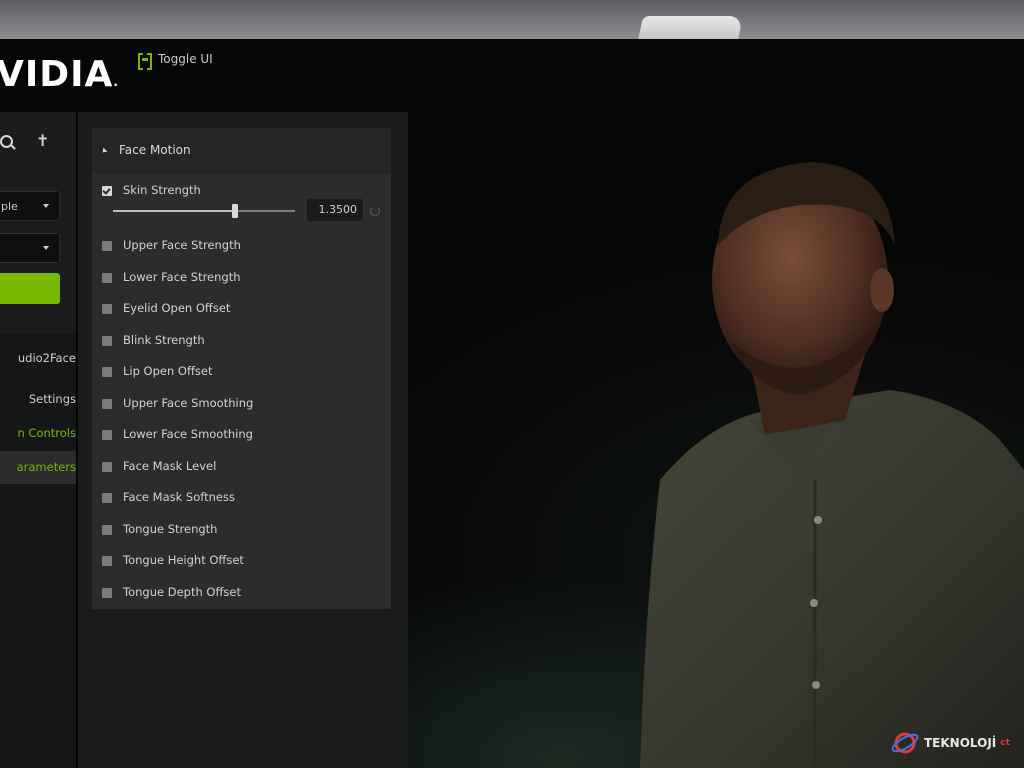 Image resolution: width=1024 pixels, height=768 pixels. What do you see at coordinates (170, 466) in the screenshot?
I see `label-face-mask-level: Face Mask Level` at bounding box center [170, 466].